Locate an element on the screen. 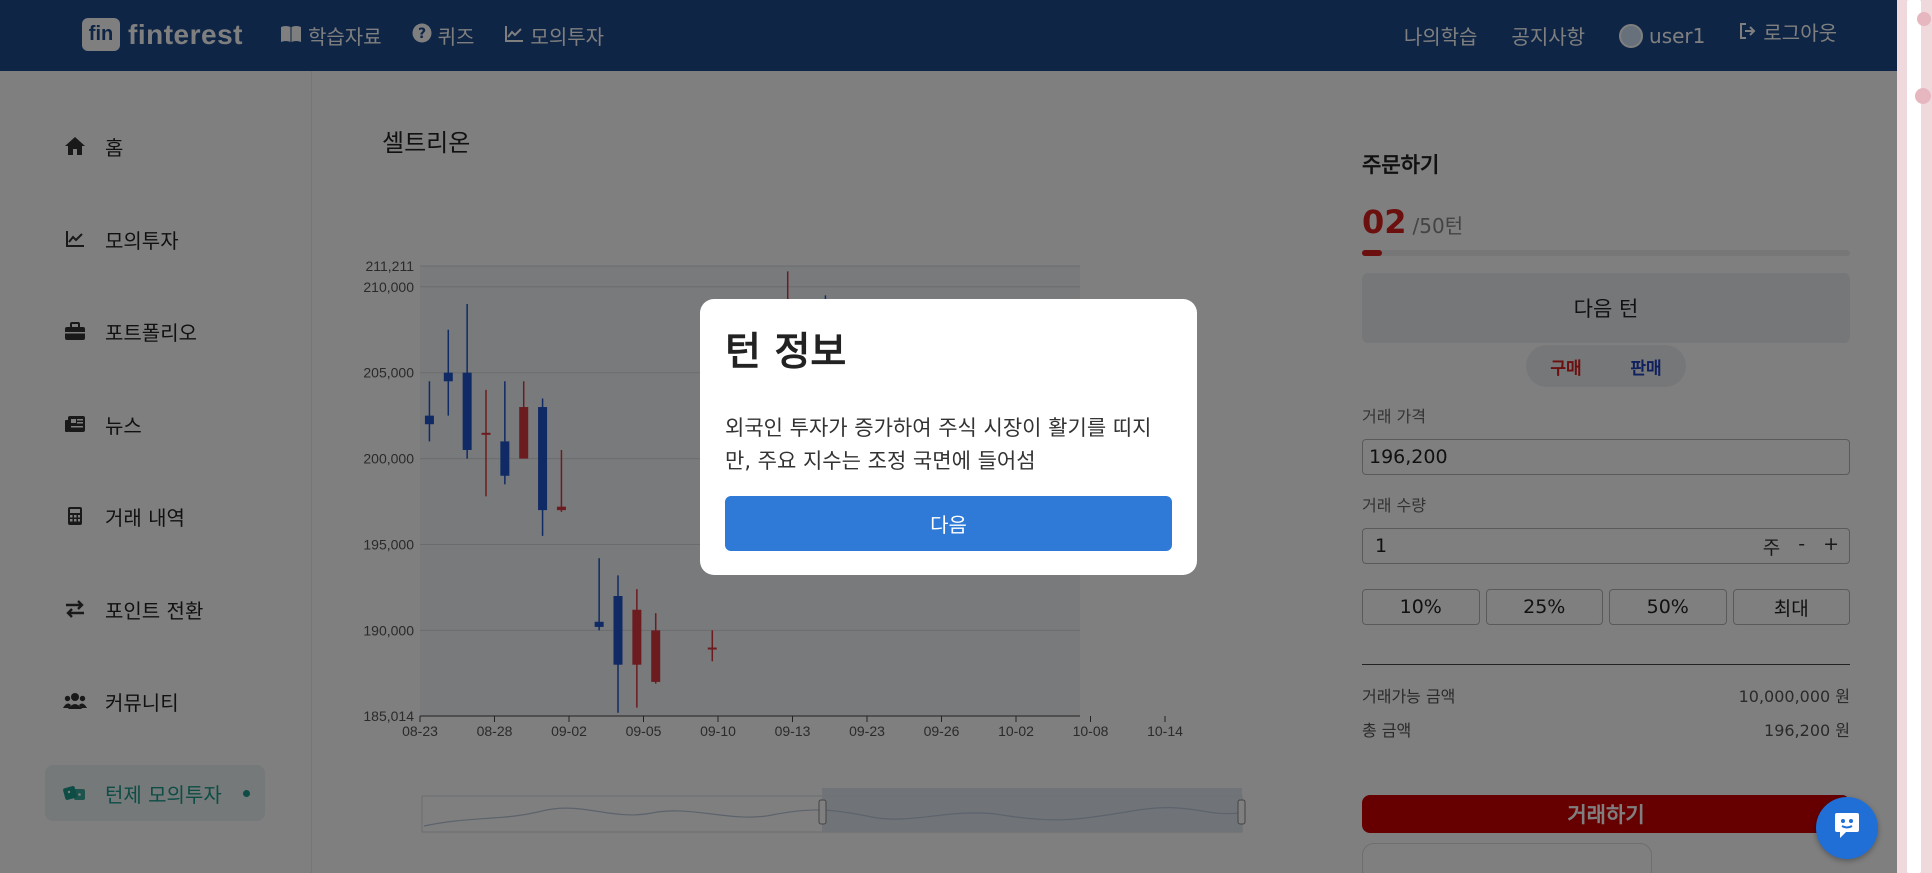 The height and width of the screenshot is (873, 1932). modal-next-button: 다음 is located at coordinates (948, 523).